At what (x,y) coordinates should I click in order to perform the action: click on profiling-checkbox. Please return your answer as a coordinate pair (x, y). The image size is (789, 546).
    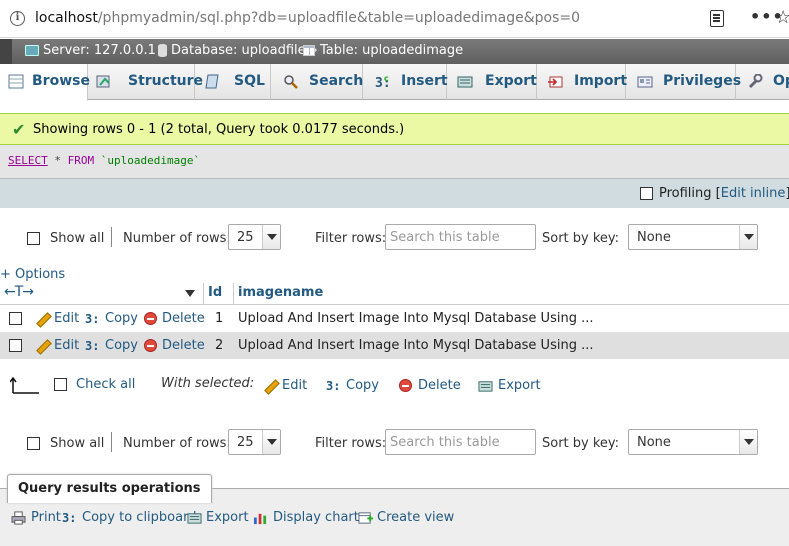
    Looking at the image, I should click on (646, 193).